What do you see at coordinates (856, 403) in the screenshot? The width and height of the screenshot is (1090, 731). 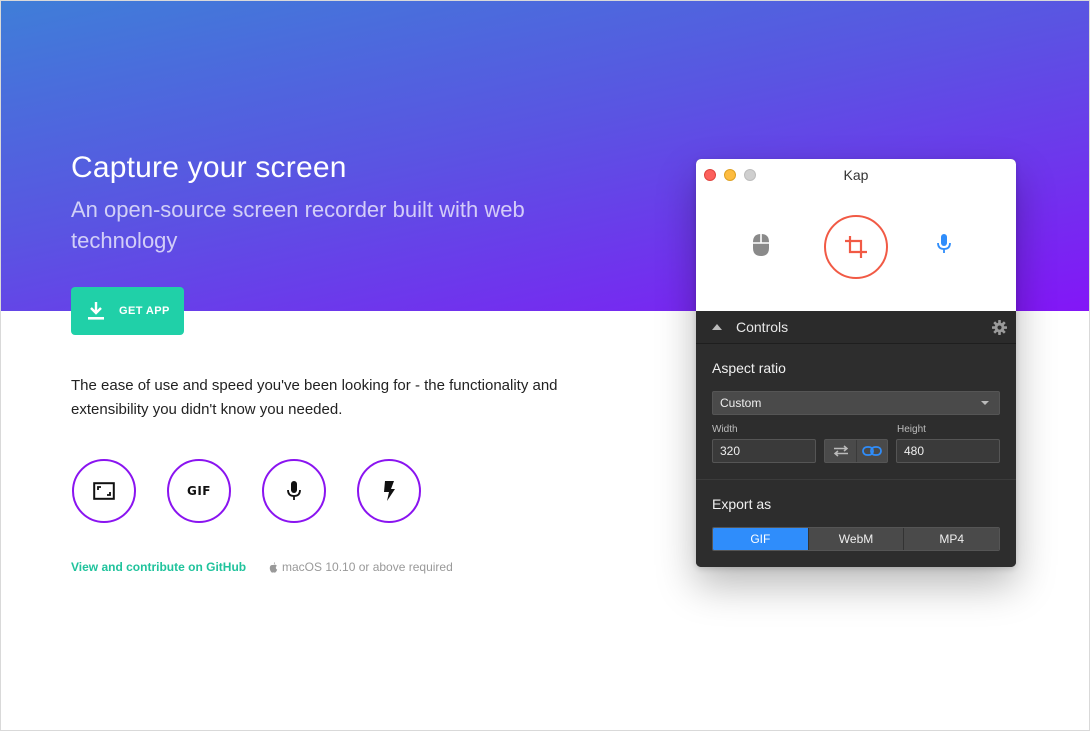 I see `aspect-ratio-select: Custom` at bounding box center [856, 403].